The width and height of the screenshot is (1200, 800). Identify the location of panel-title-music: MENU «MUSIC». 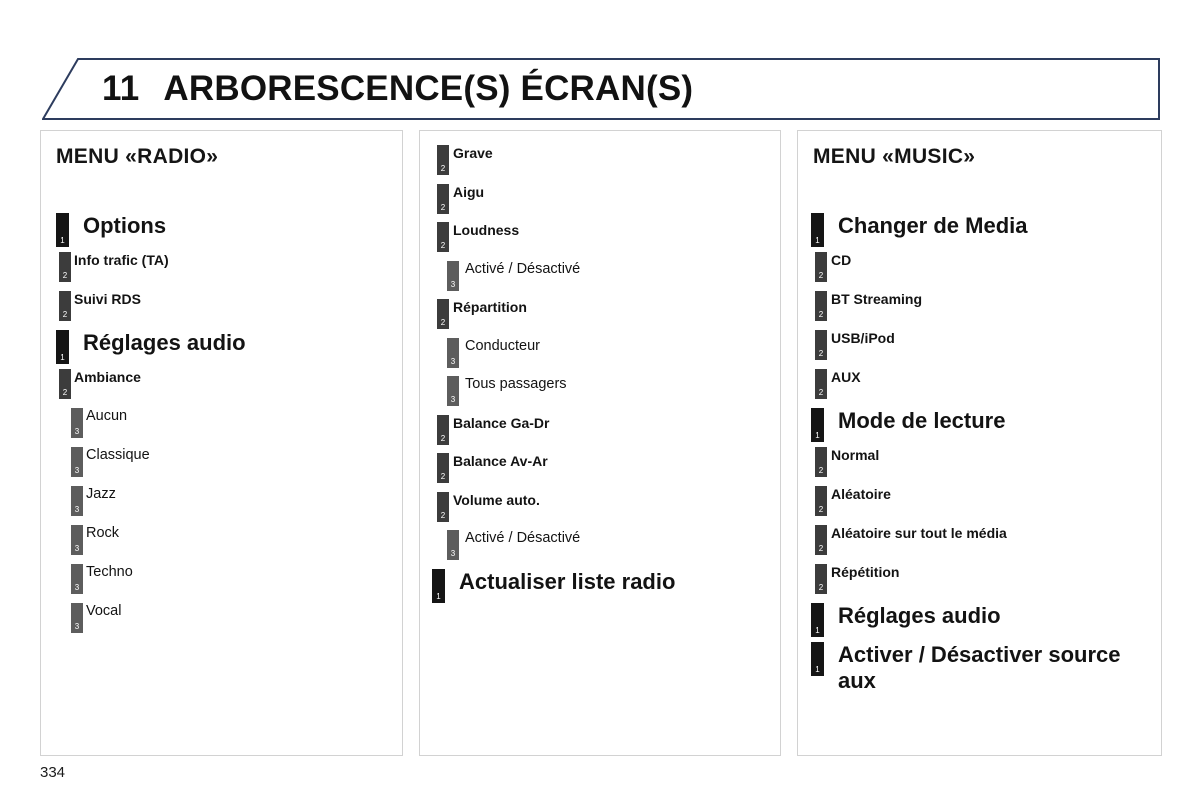
(894, 156).